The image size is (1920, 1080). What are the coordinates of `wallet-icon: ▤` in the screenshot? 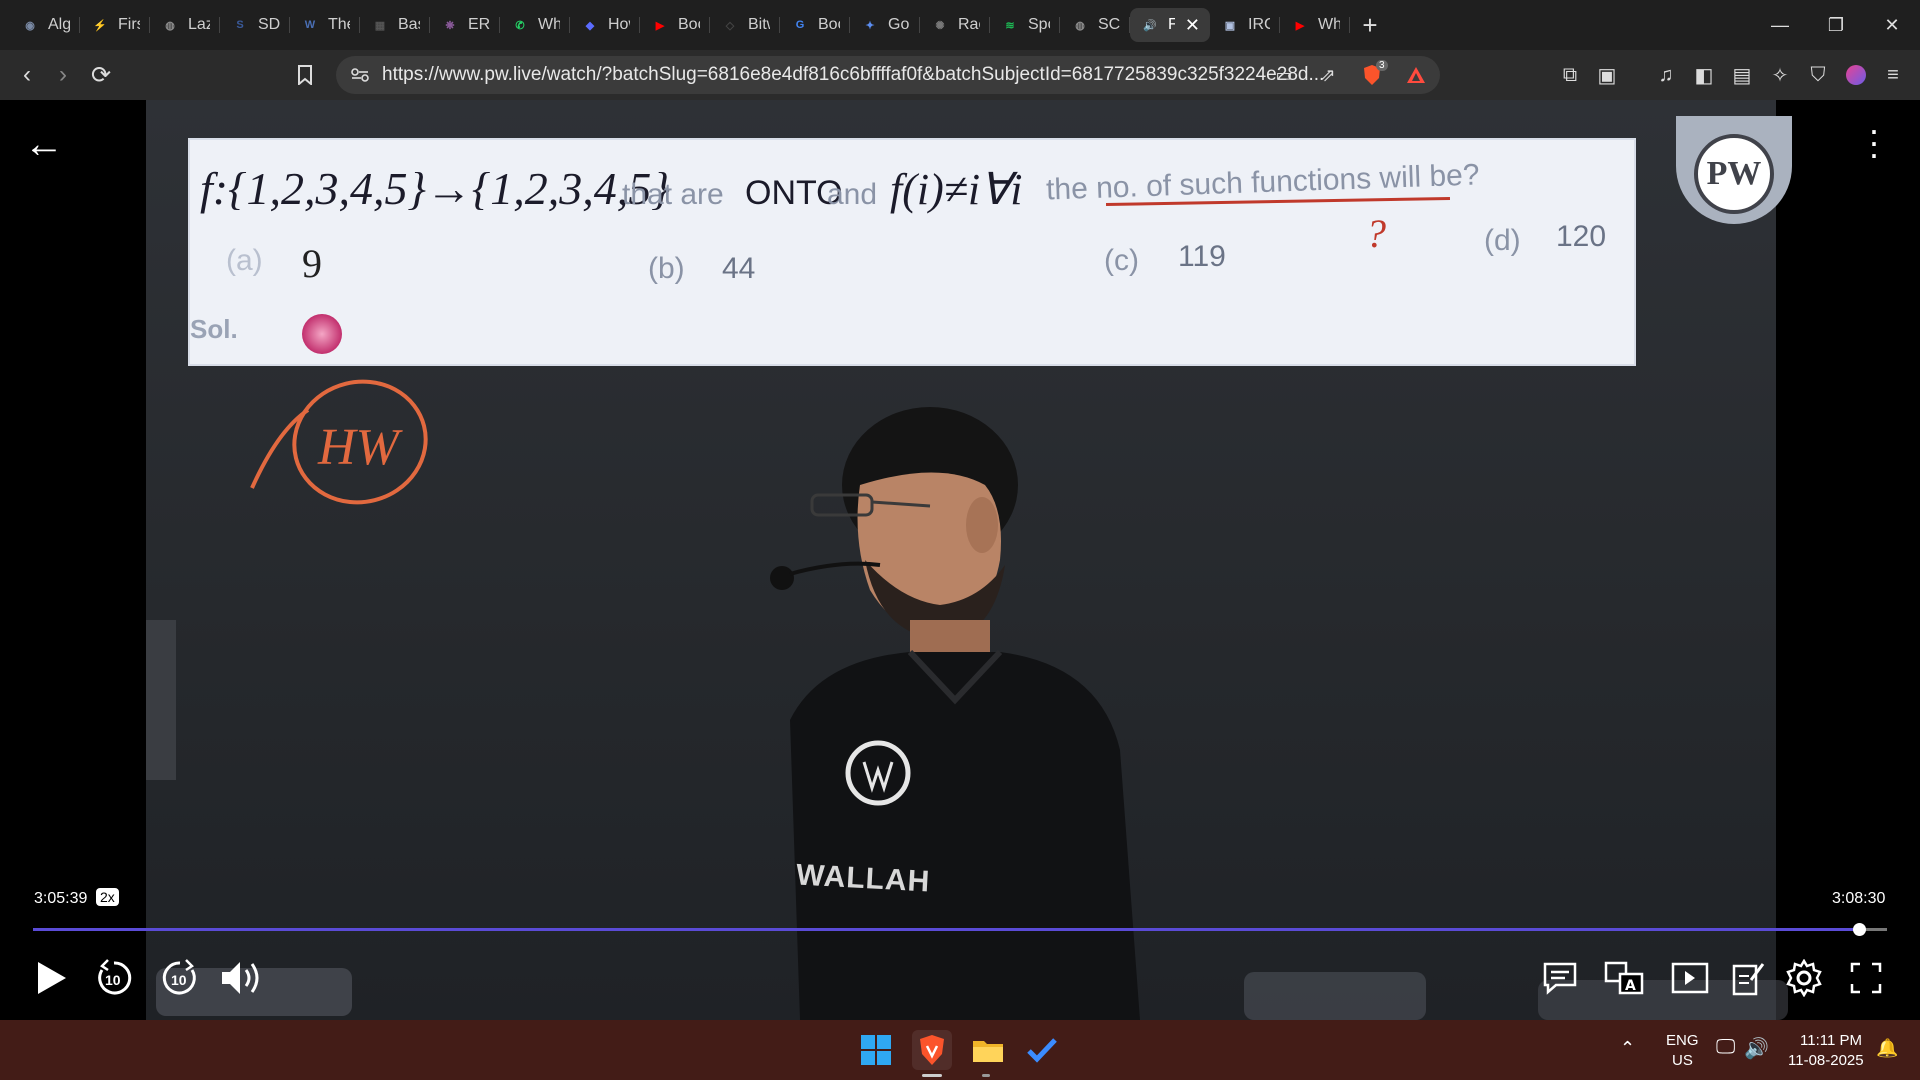 It's located at (1742, 75).